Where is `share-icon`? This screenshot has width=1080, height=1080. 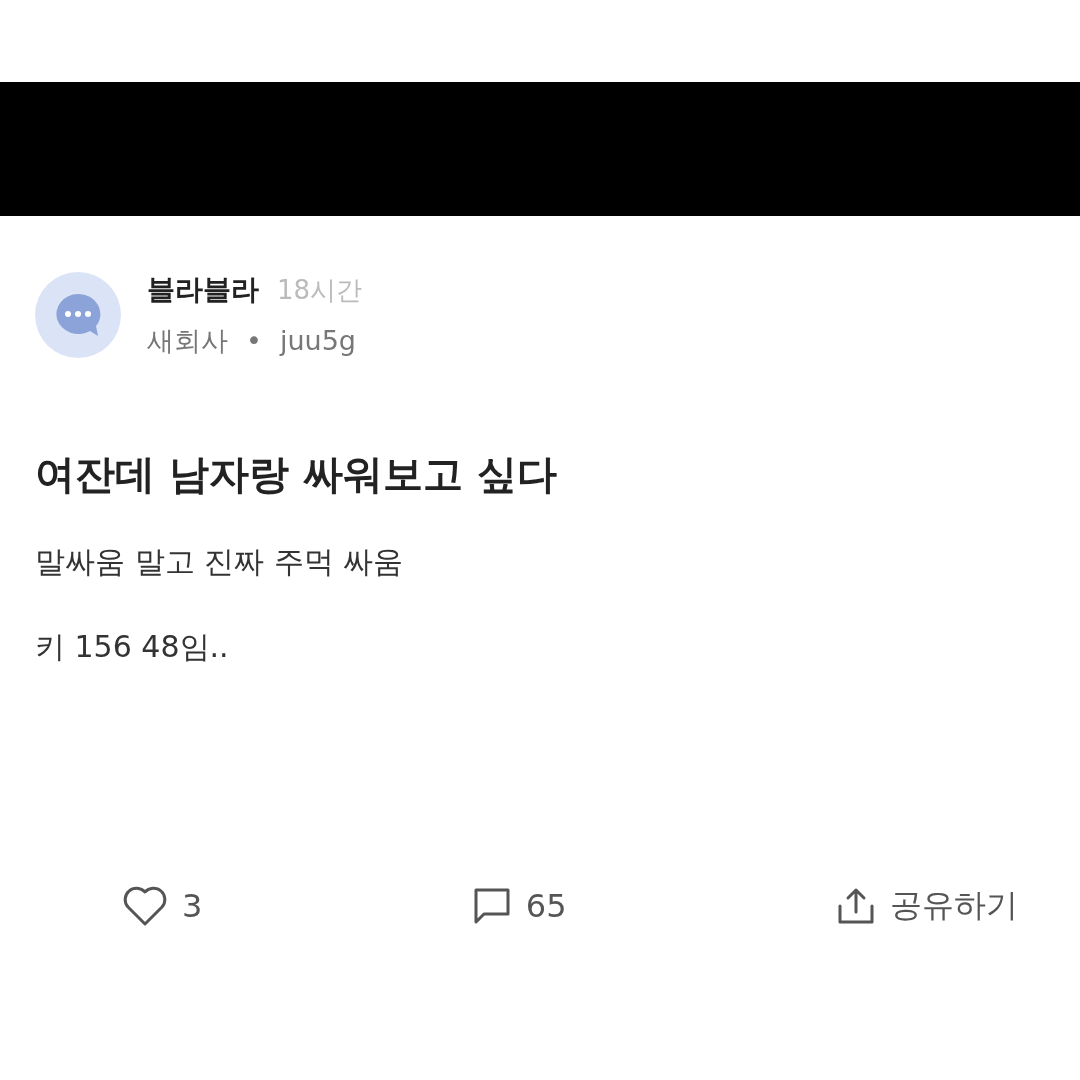 share-icon is located at coordinates (856, 906).